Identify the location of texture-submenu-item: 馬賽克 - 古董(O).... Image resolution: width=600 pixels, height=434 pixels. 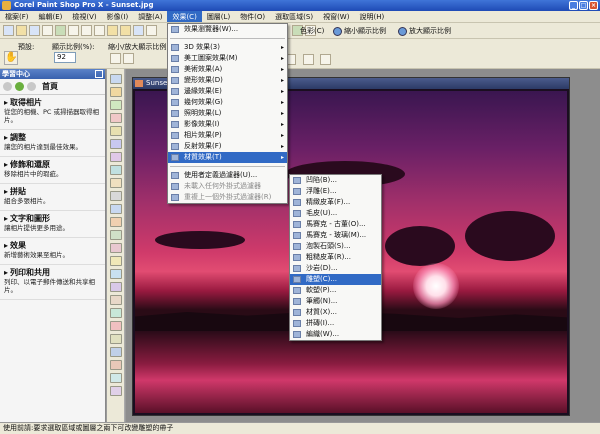
(335, 224).